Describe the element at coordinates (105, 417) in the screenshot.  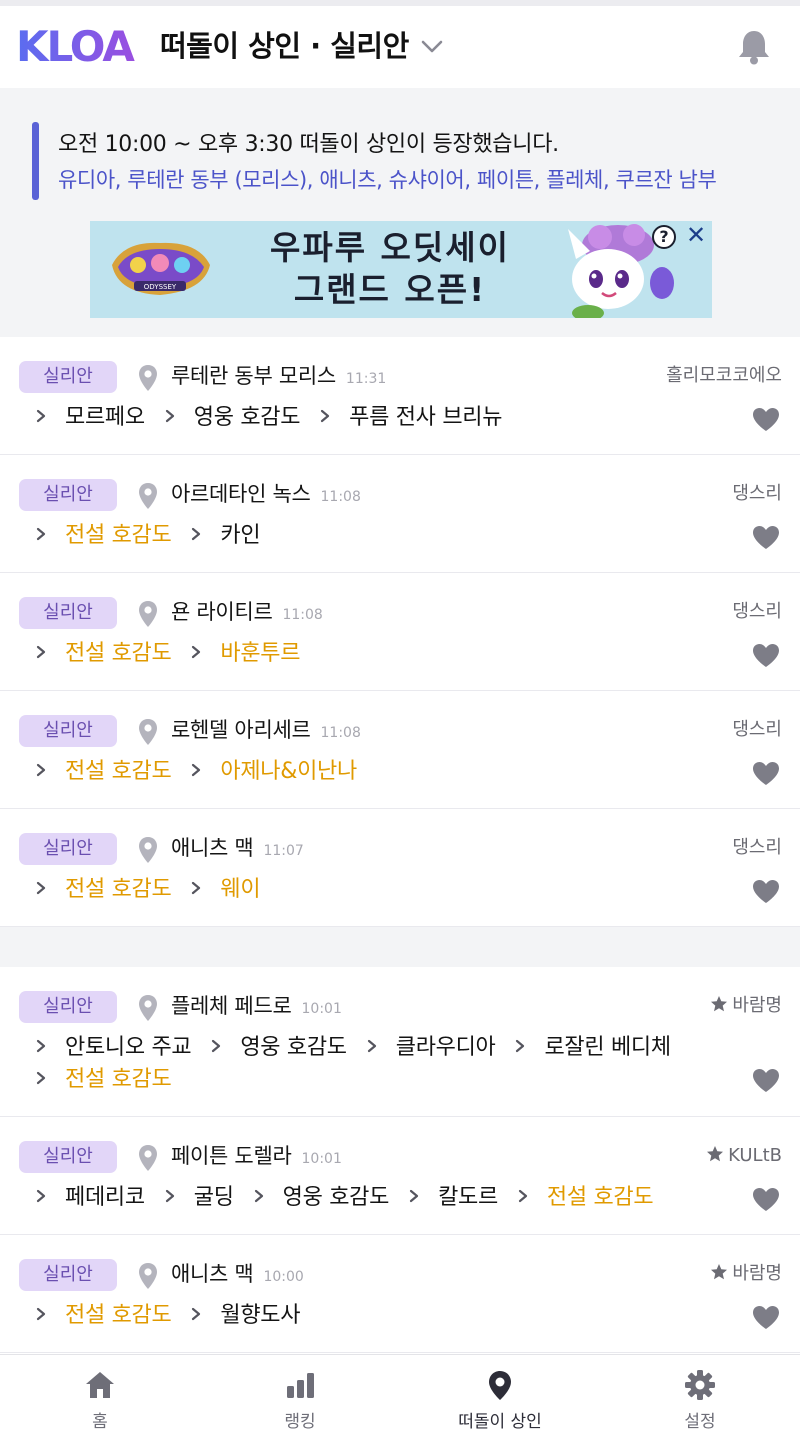
I see `item-name: 모르페오` at that location.